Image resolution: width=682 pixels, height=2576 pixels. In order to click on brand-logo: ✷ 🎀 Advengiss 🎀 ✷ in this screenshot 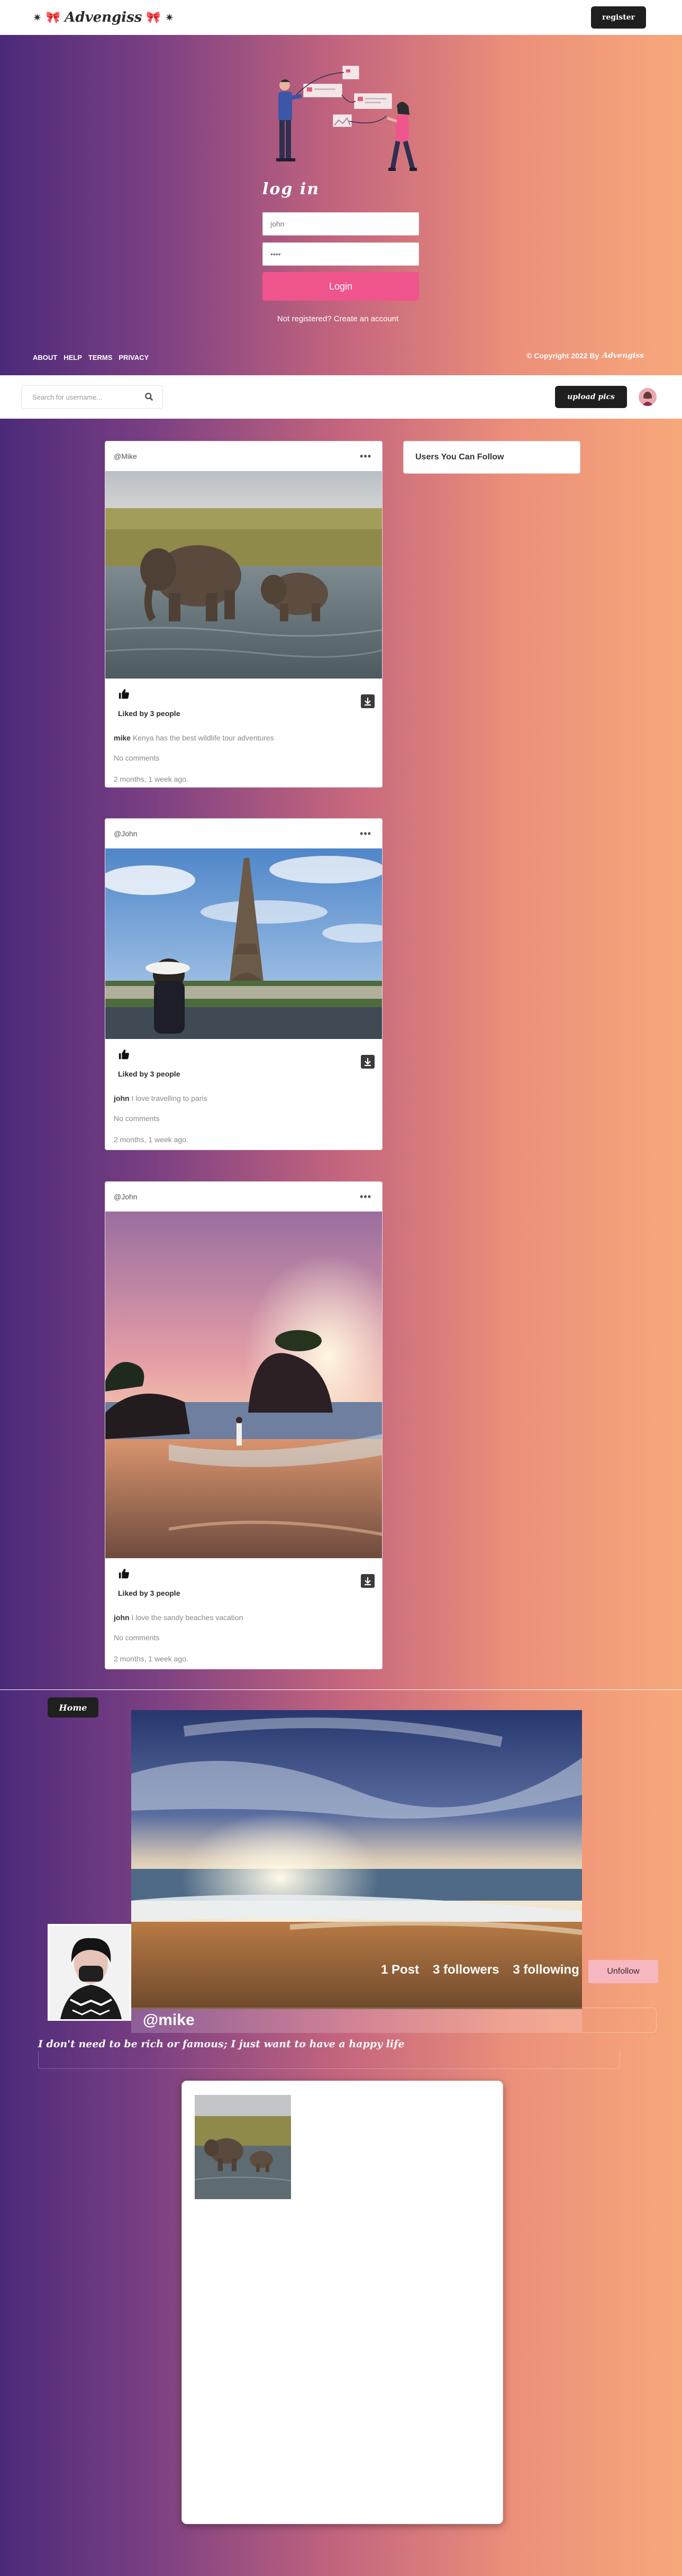, I will do `click(103, 17)`.